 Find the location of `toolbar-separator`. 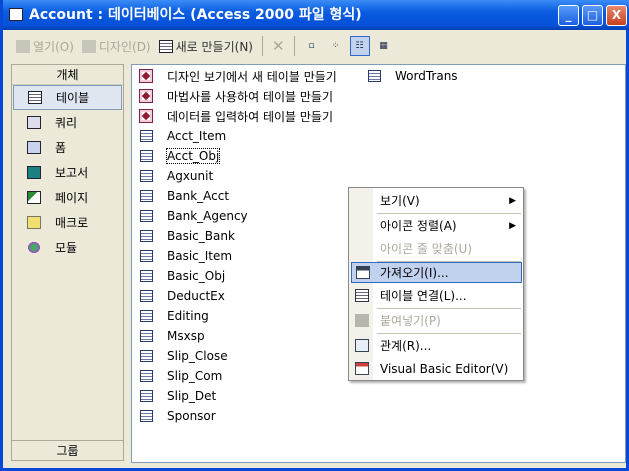

toolbar-separator is located at coordinates (262, 46).